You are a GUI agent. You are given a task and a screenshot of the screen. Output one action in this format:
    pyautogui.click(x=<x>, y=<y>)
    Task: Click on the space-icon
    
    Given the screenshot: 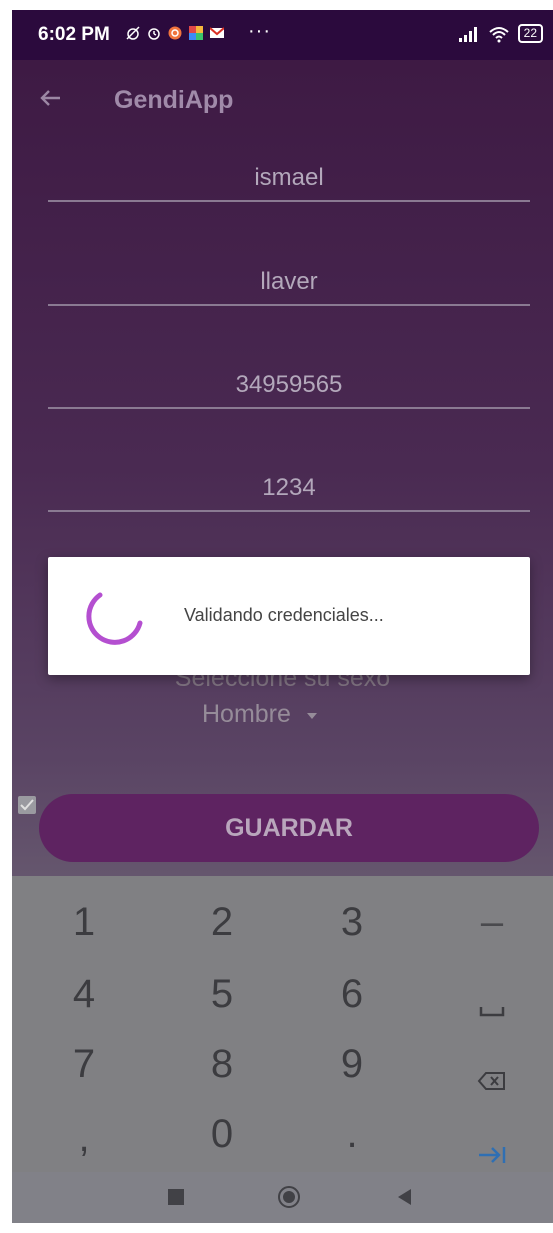 What is the action you would take?
    pyautogui.click(x=492, y=1012)
    